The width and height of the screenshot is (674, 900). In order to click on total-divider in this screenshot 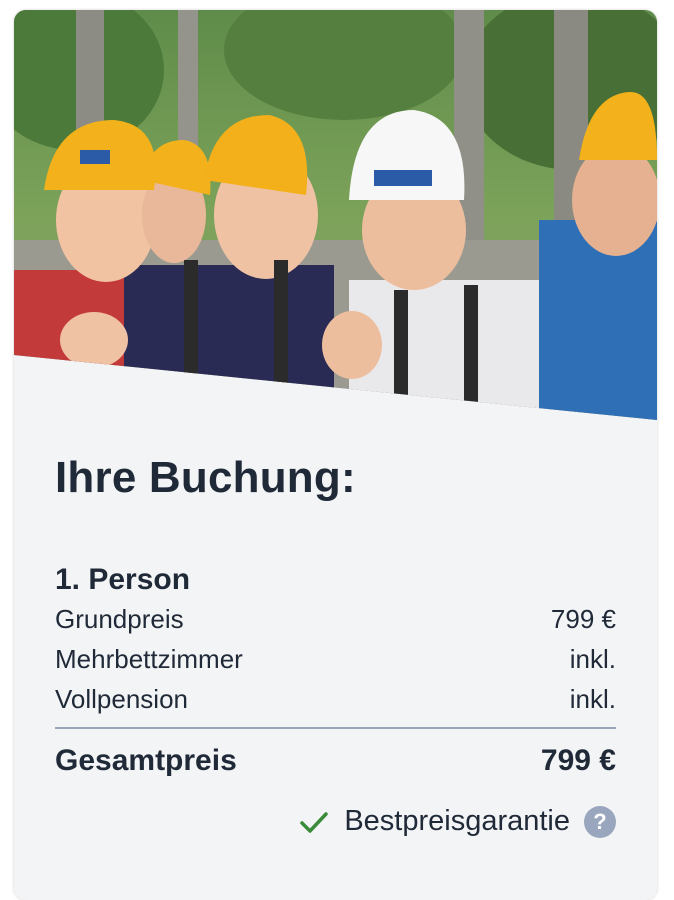, I will do `click(335, 728)`.